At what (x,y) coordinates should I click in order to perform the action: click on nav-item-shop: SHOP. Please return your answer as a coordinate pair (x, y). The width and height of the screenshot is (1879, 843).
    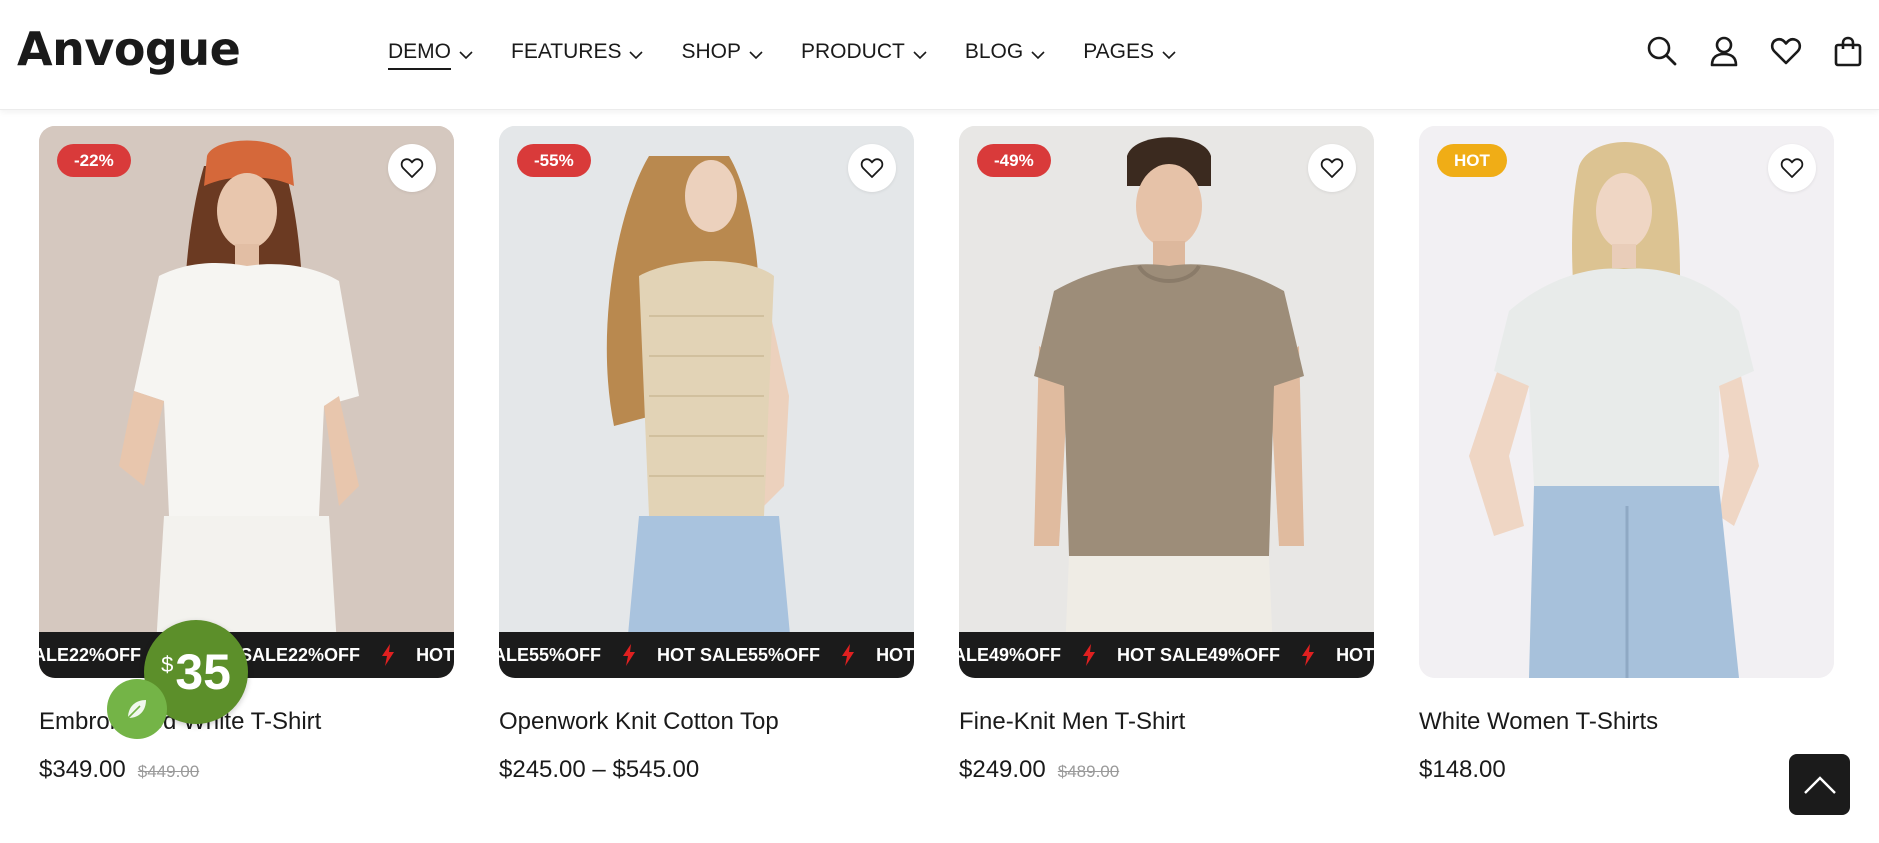
    Looking at the image, I should click on (722, 55).